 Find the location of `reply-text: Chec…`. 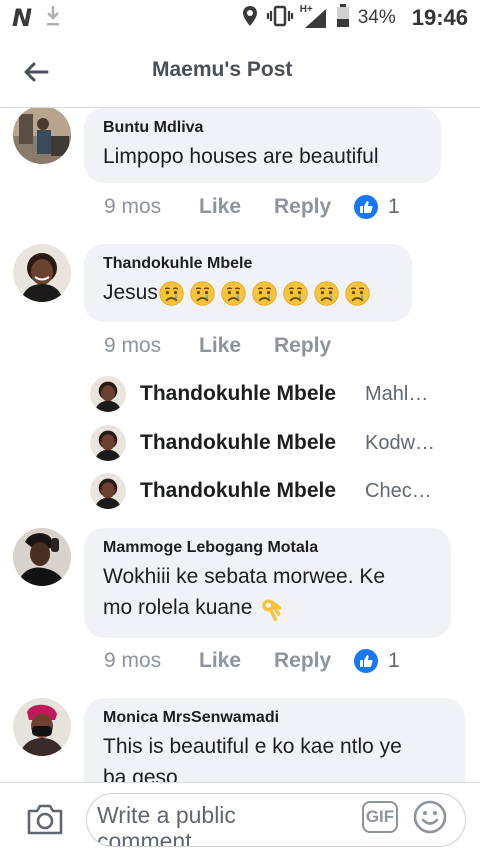

reply-text: Chec… is located at coordinates (398, 490).